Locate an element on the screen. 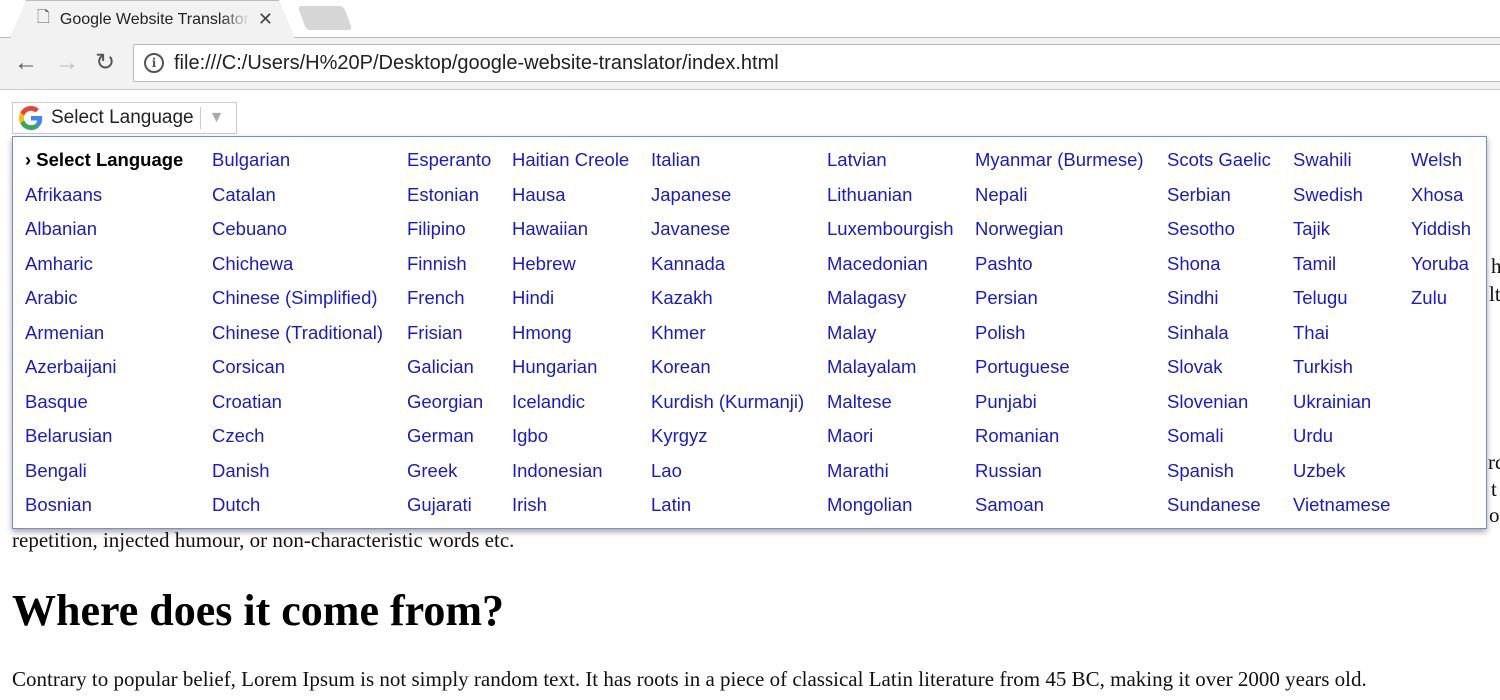 This screenshot has height=700, width=1500. language-option: Amharic is located at coordinates (104, 269).